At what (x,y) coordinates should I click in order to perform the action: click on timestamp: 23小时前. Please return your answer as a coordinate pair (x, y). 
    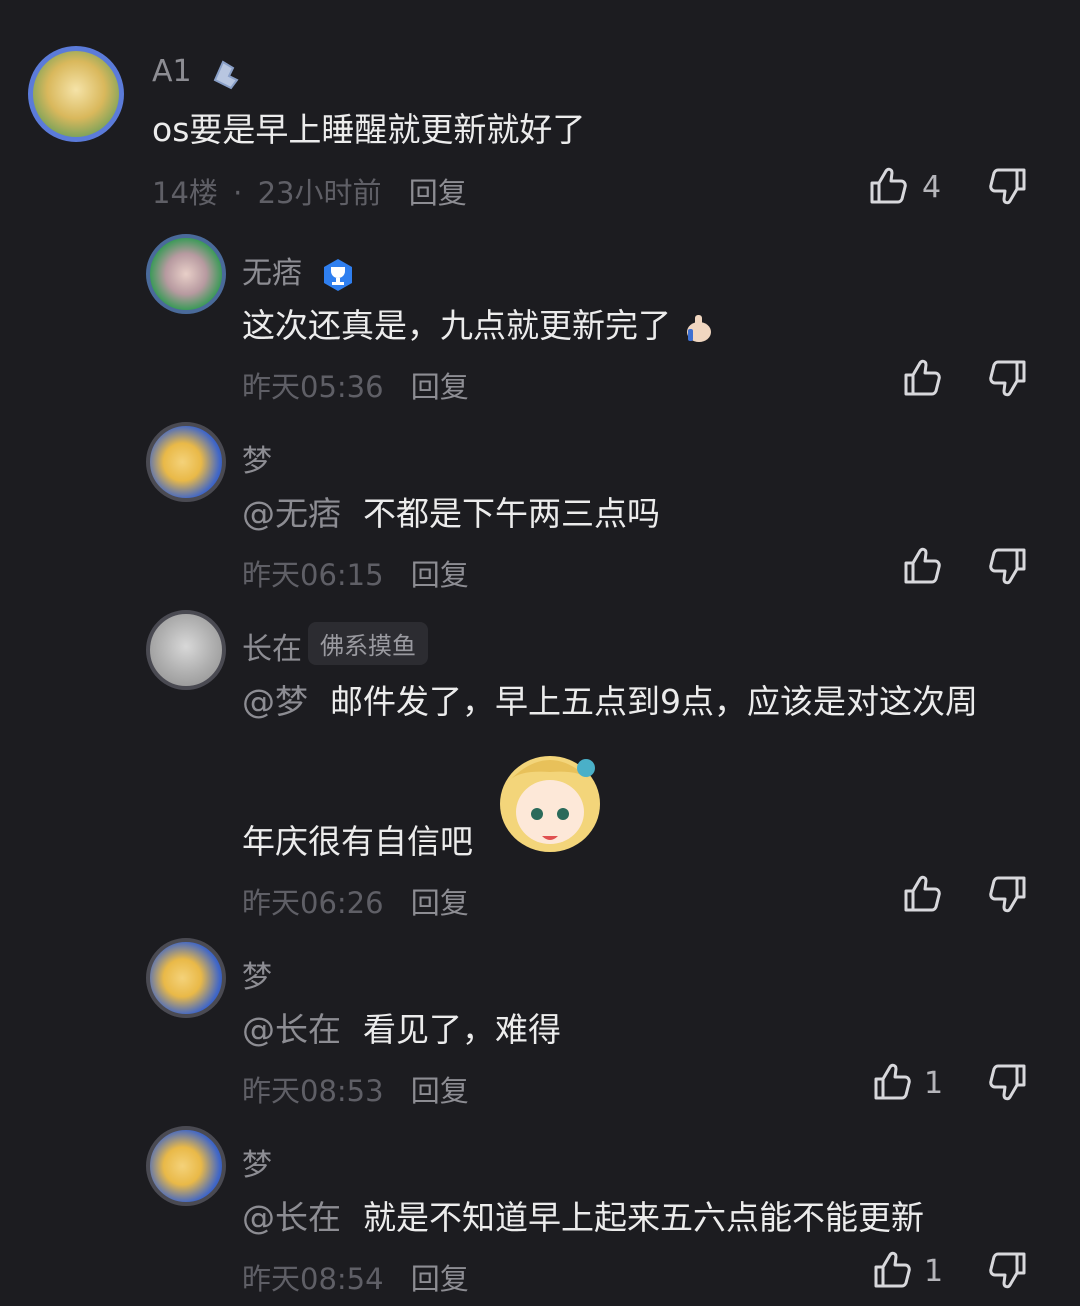
    Looking at the image, I should click on (319, 193).